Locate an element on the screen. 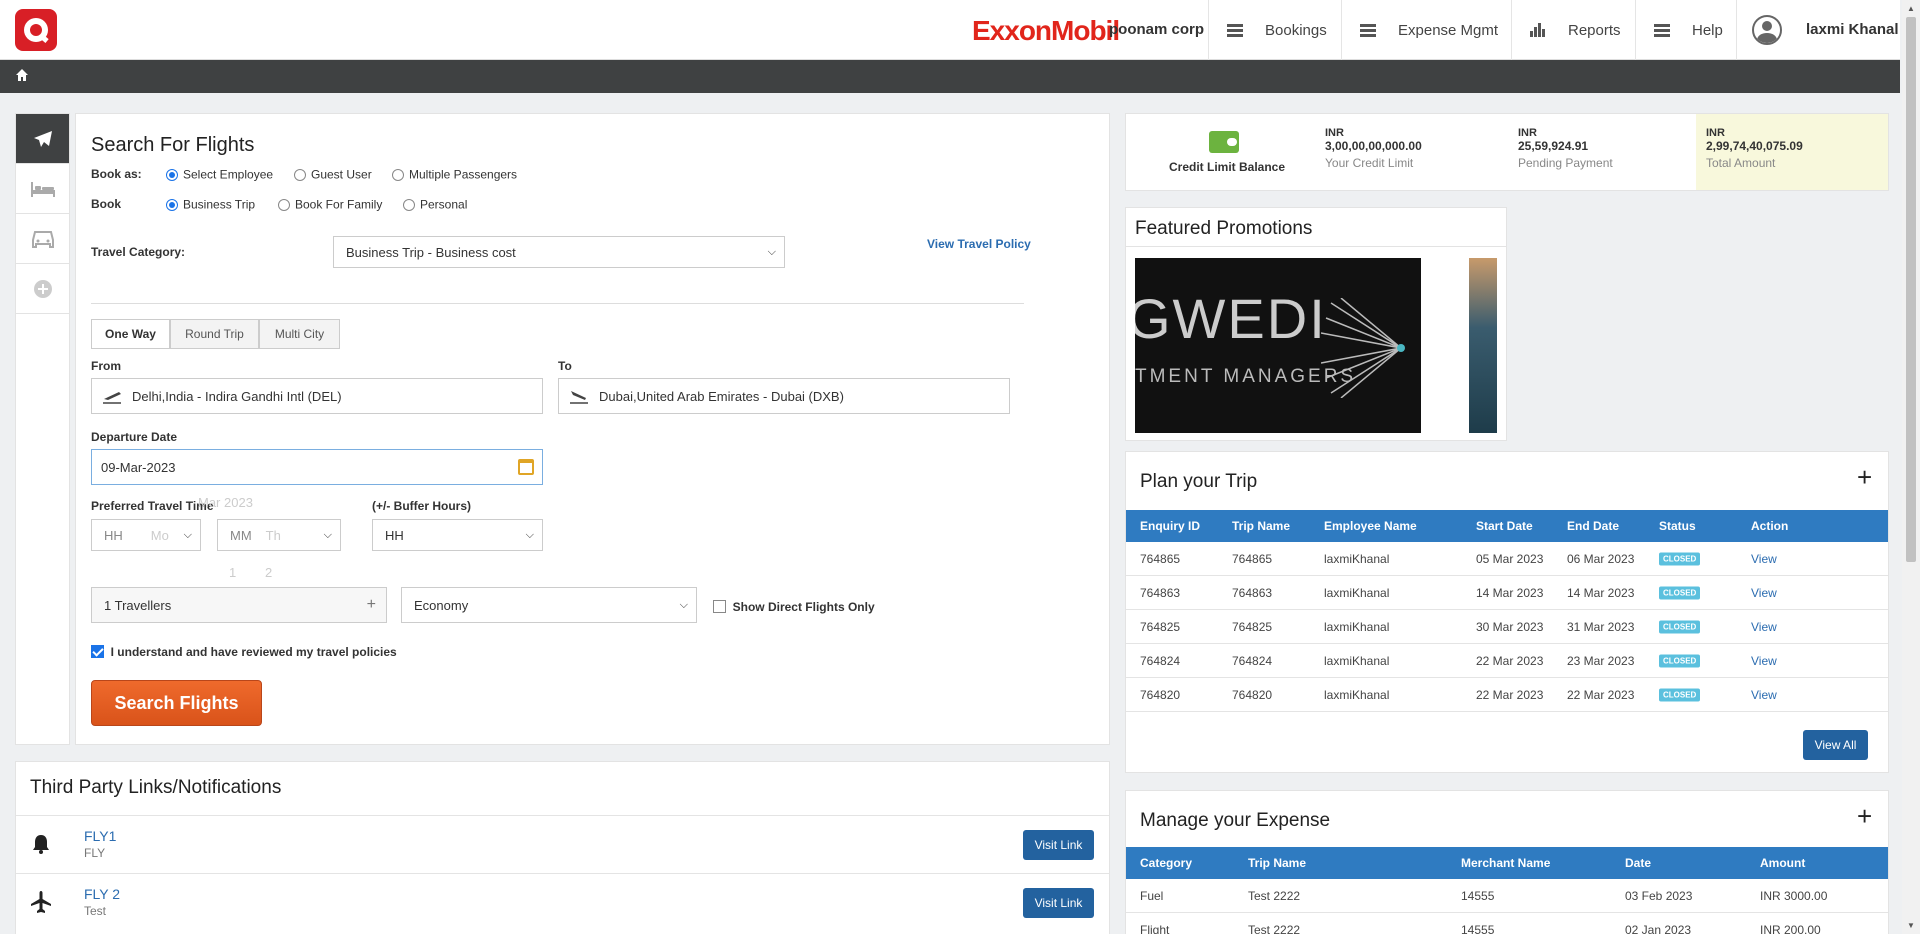 Image resolution: width=1920 pixels, height=934 pixels. radio-select-employee: Select Employee is located at coordinates (219, 174).